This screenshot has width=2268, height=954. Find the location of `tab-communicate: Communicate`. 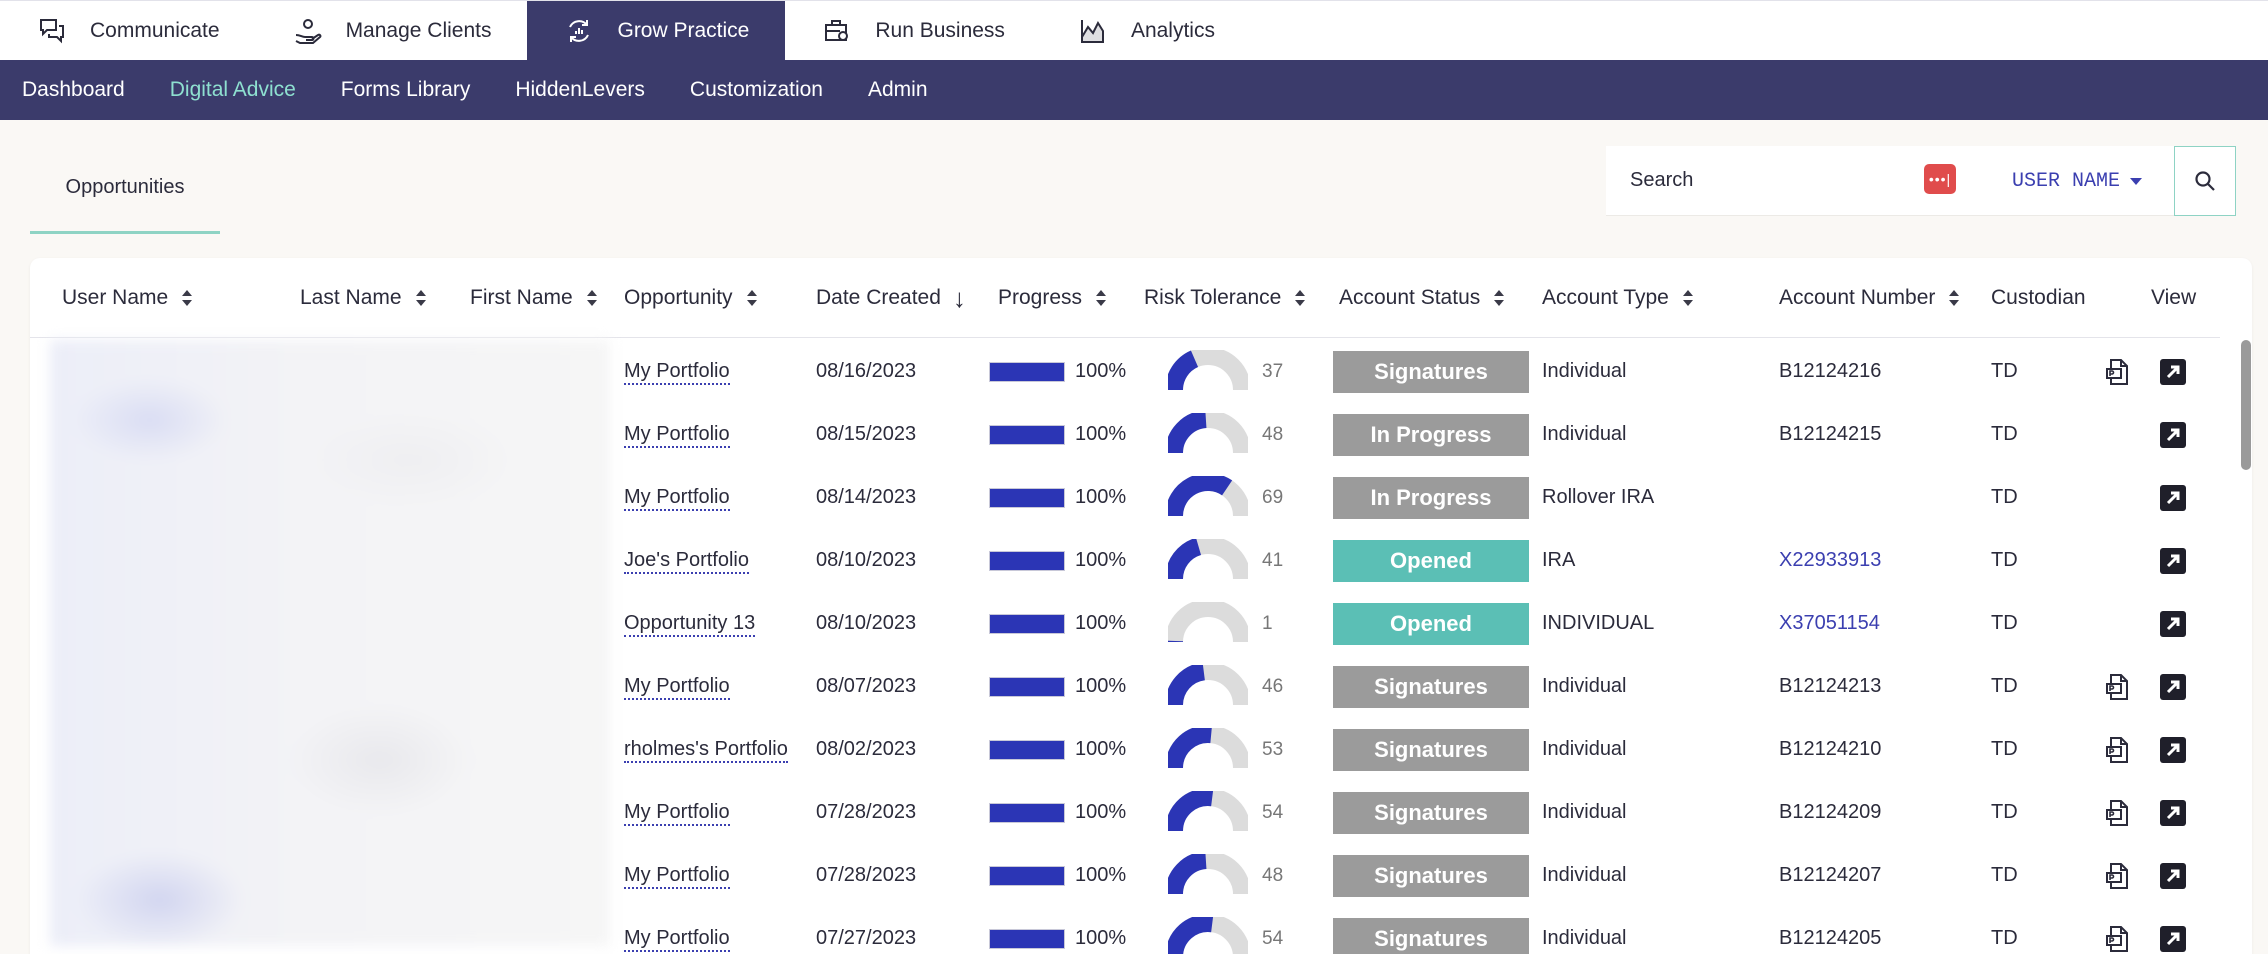

tab-communicate: Communicate is located at coordinates (128, 30).